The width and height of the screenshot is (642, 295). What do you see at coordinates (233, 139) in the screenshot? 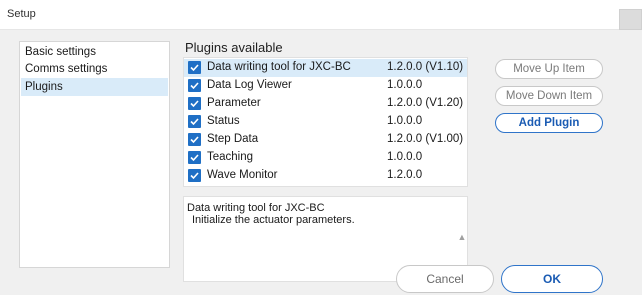
I see `plugin-name: Step Data` at bounding box center [233, 139].